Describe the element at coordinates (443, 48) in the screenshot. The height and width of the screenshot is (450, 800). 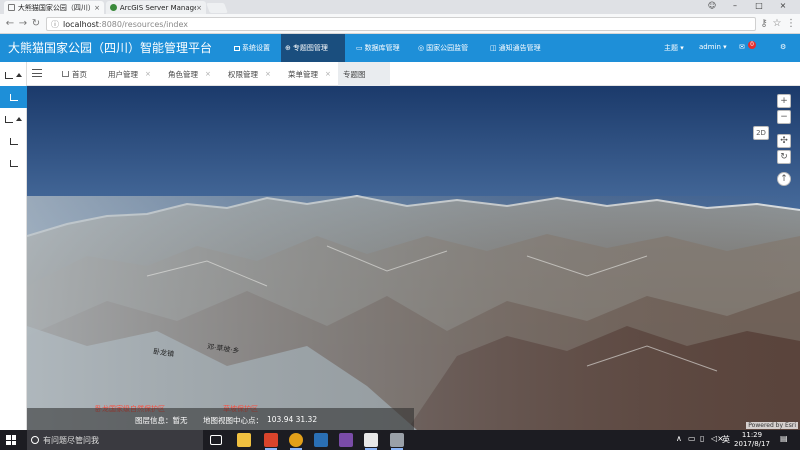
I see `nav-park-supervision: ◎ 国家公园监管` at that location.